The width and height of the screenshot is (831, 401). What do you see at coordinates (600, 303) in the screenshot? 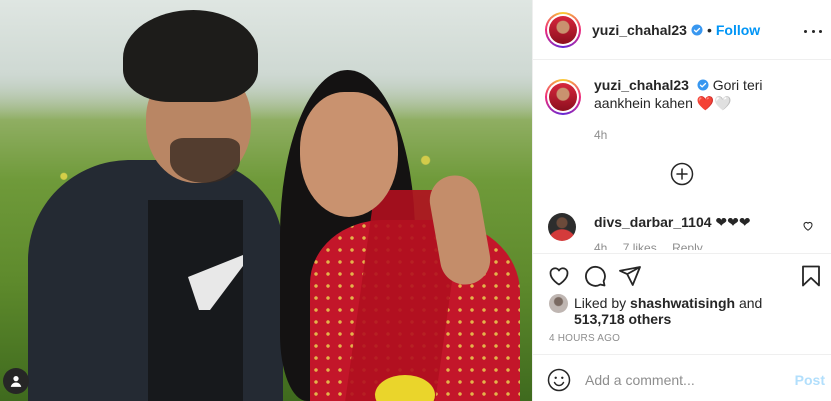
I see `likes-prefix: Liked by` at bounding box center [600, 303].